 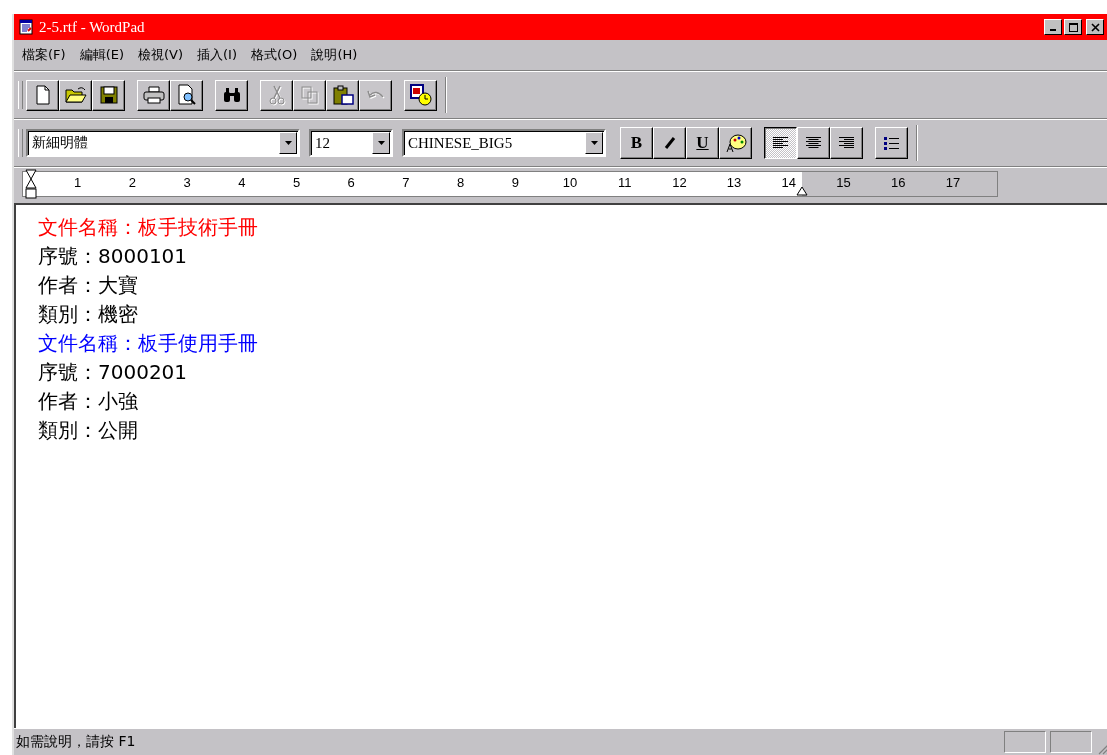 I want to click on text-line: 文件名稱：板手技術手冊, so click(x=148, y=227).